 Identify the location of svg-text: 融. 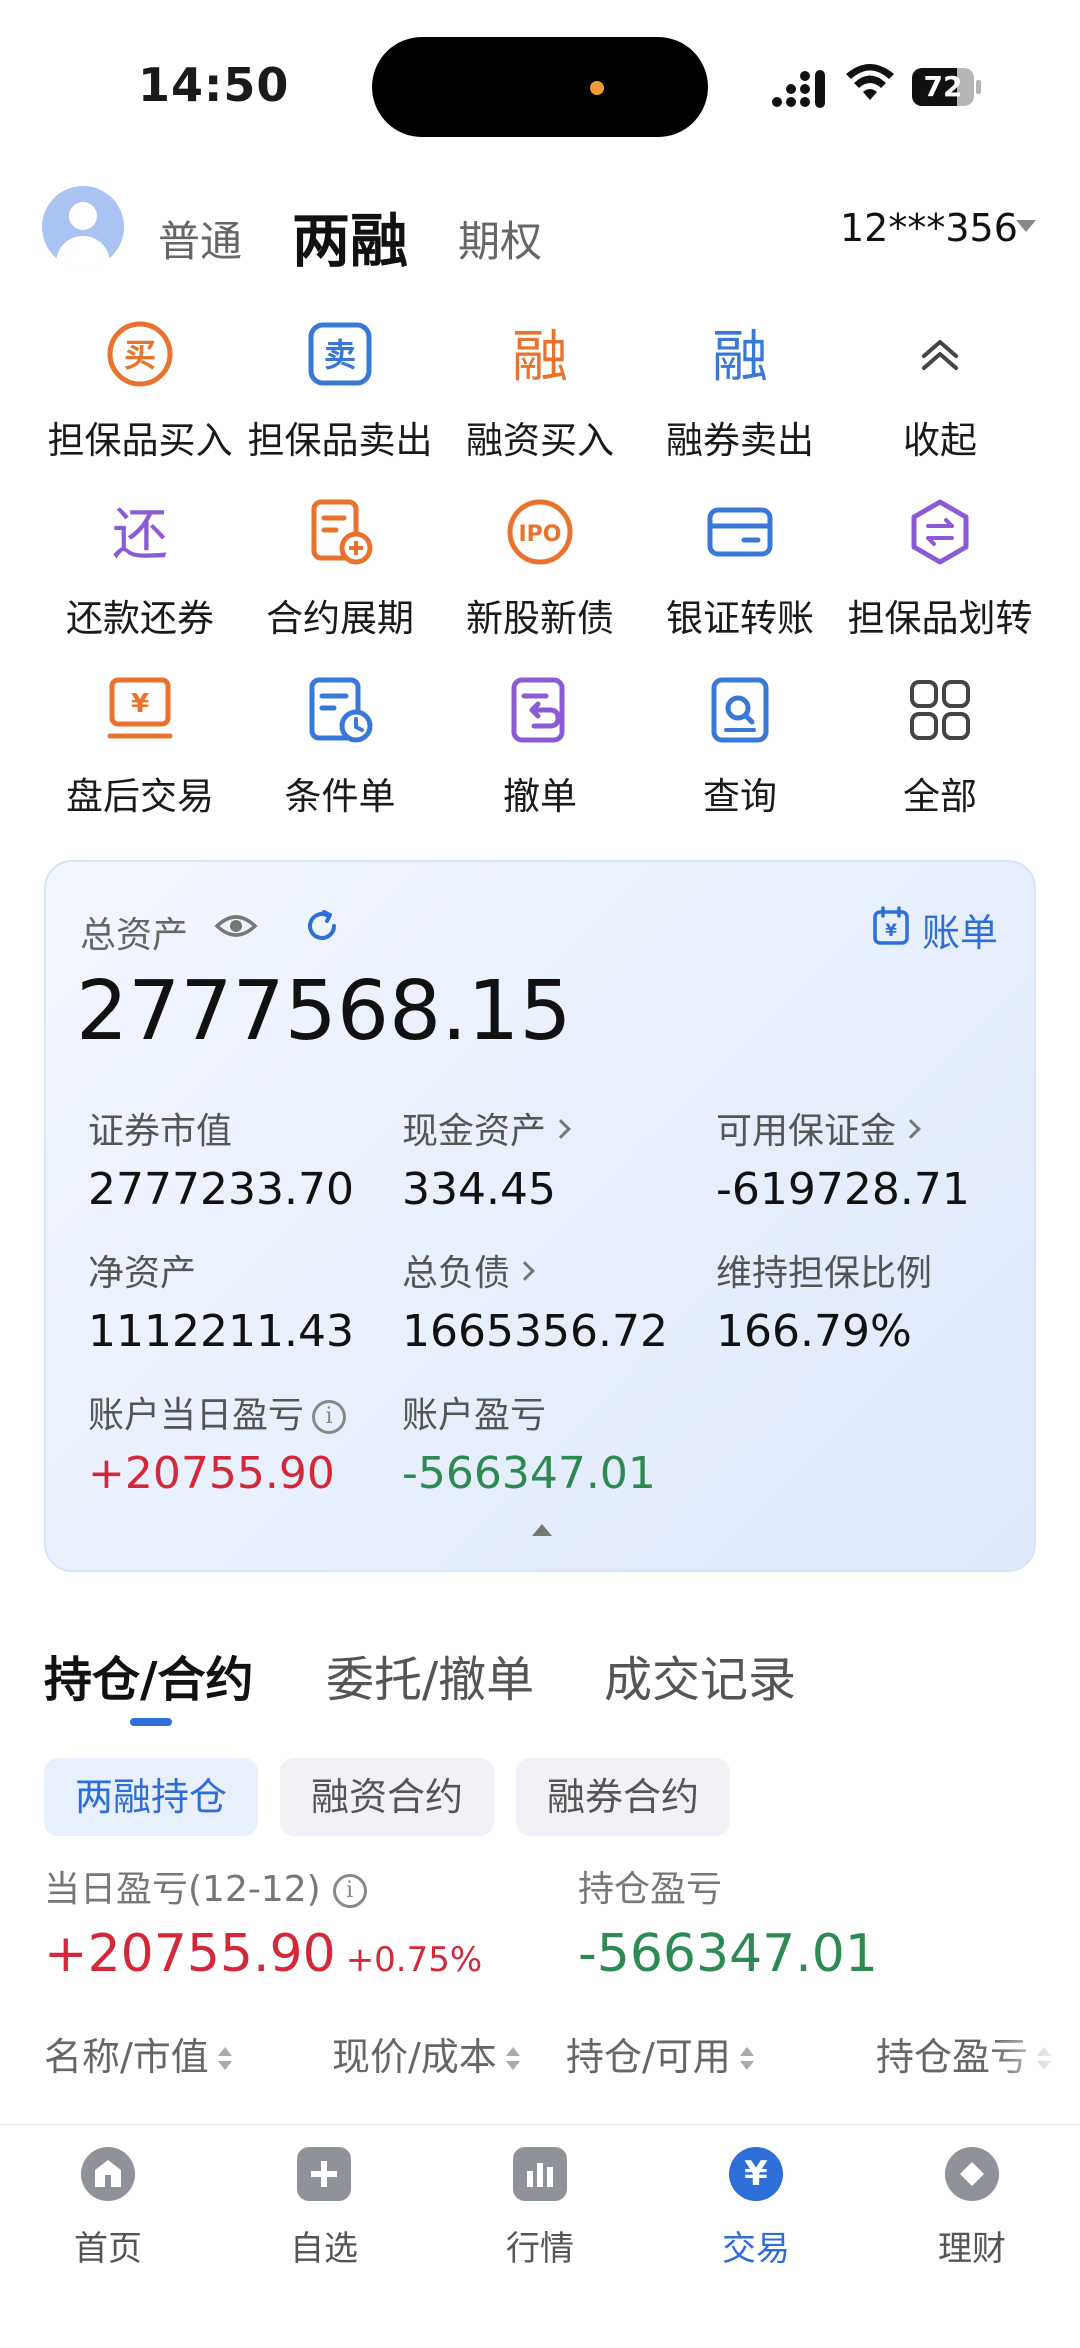
(740, 357).